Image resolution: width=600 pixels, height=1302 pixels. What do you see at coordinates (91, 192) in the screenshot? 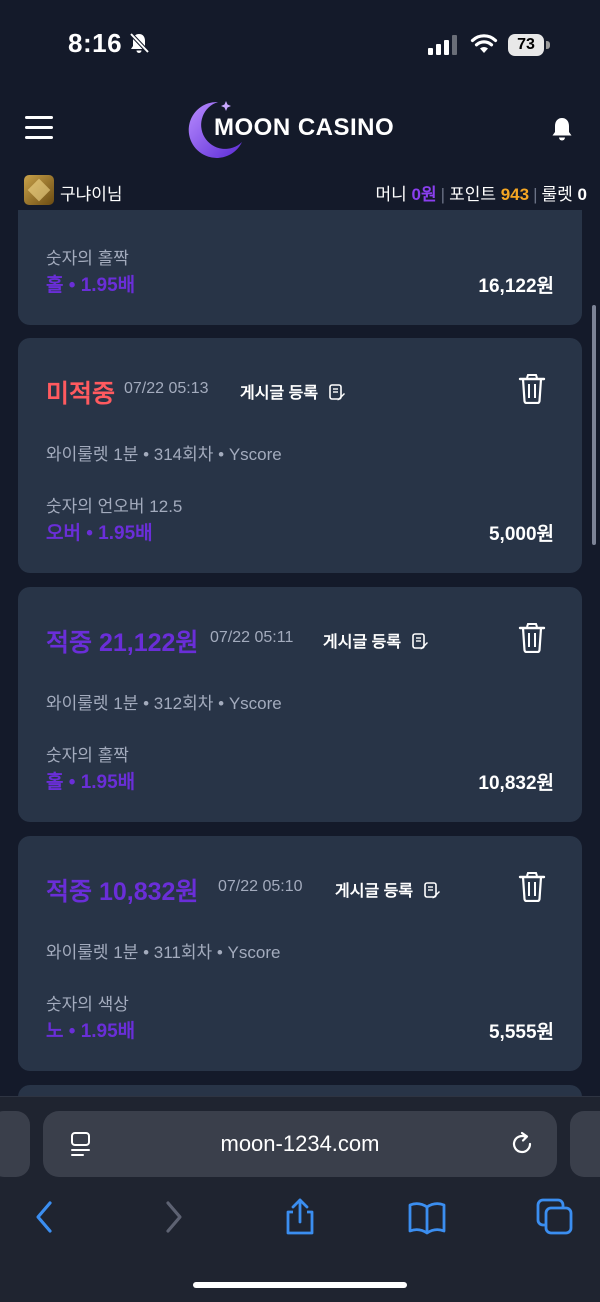
I see `username: 구냐이님` at bounding box center [91, 192].